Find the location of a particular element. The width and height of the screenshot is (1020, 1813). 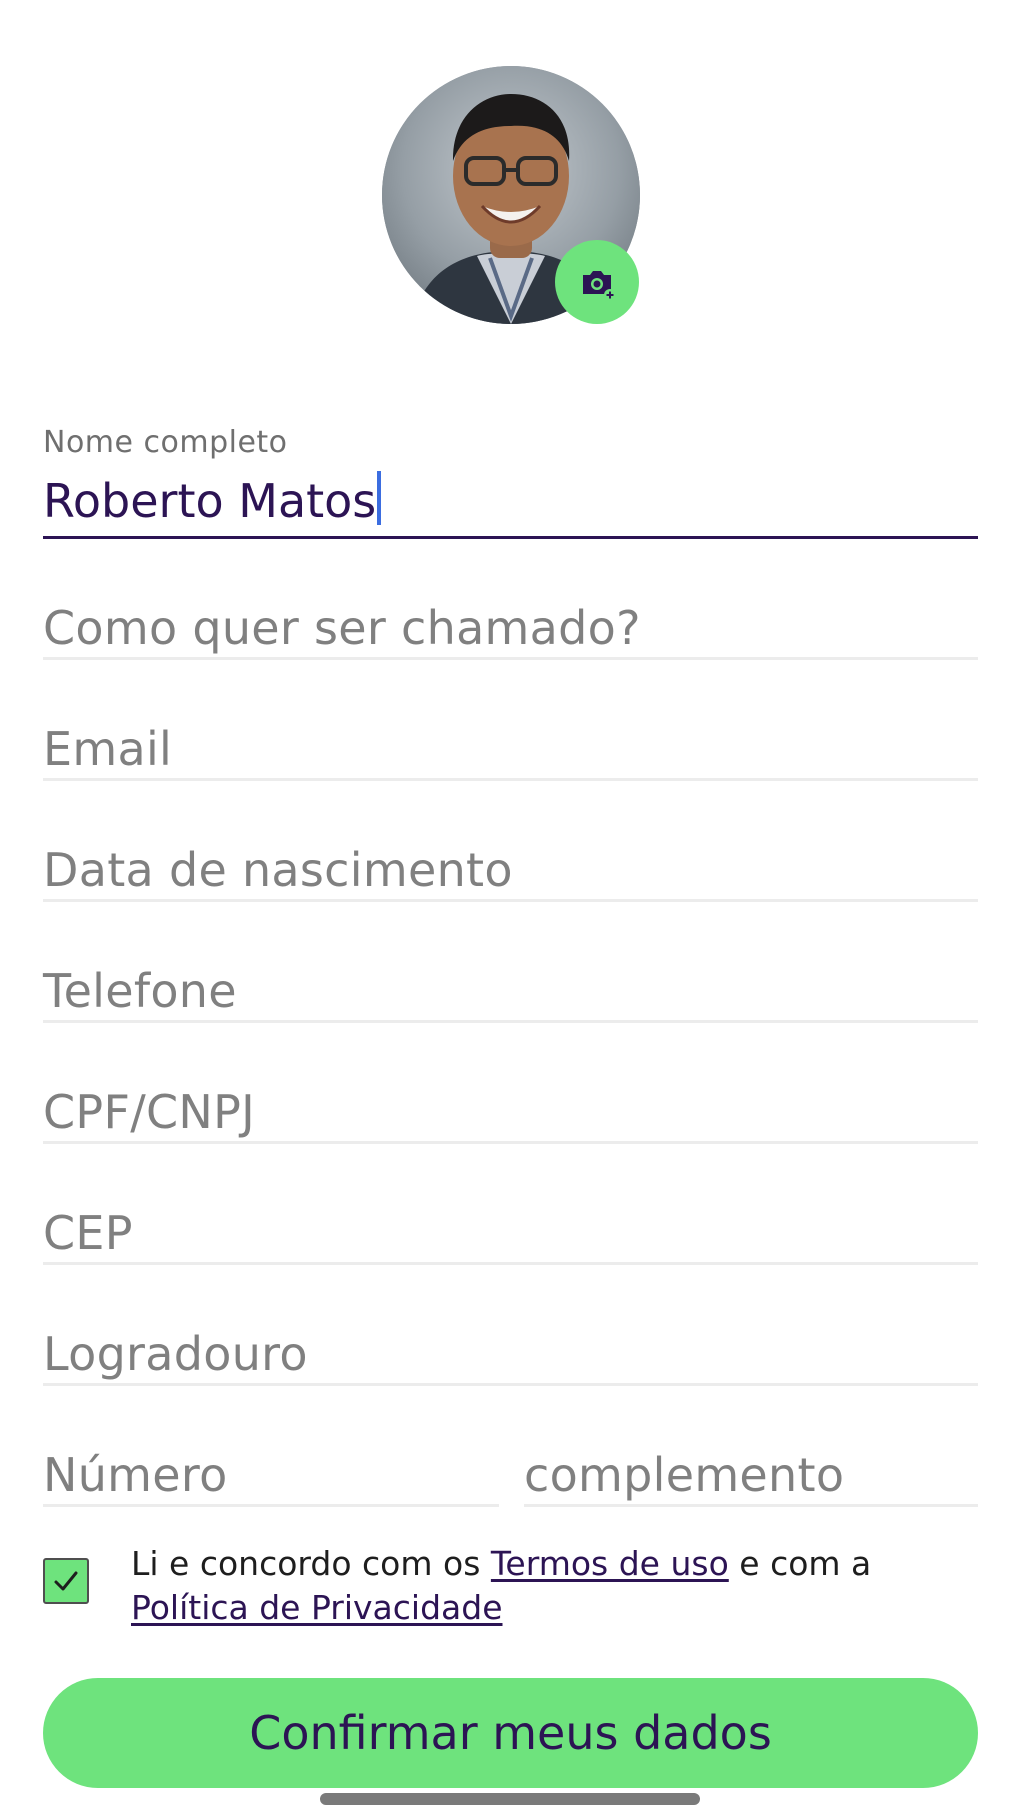

camera-add-icon is located at coordinates (599, 286).